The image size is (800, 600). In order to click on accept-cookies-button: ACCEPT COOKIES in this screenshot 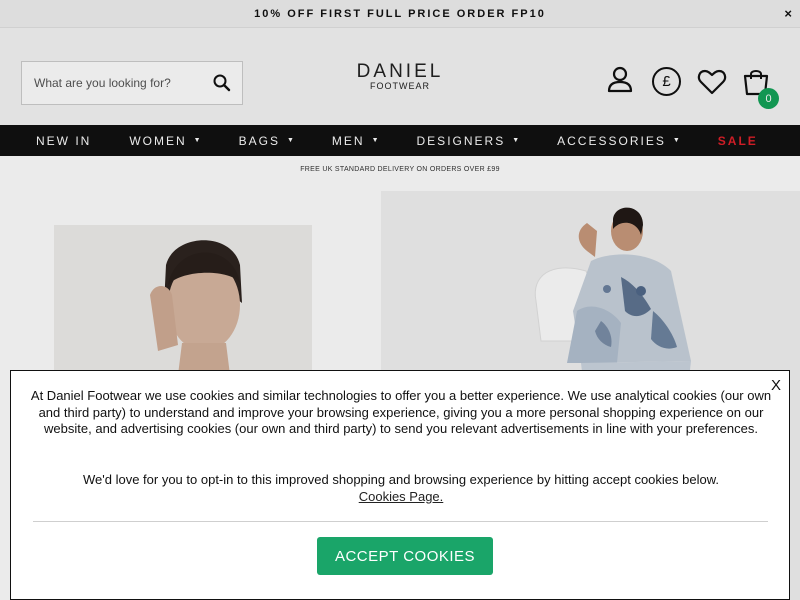, I will do `click(405, 556)`.